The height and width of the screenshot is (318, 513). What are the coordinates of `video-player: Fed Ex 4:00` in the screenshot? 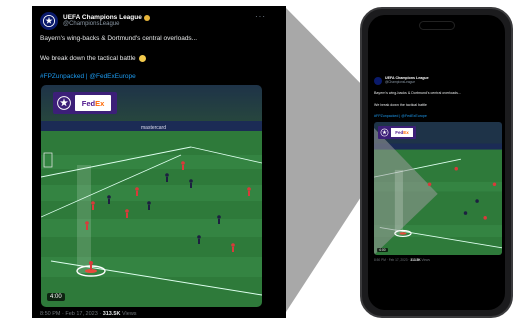 It's located at (438, 188).